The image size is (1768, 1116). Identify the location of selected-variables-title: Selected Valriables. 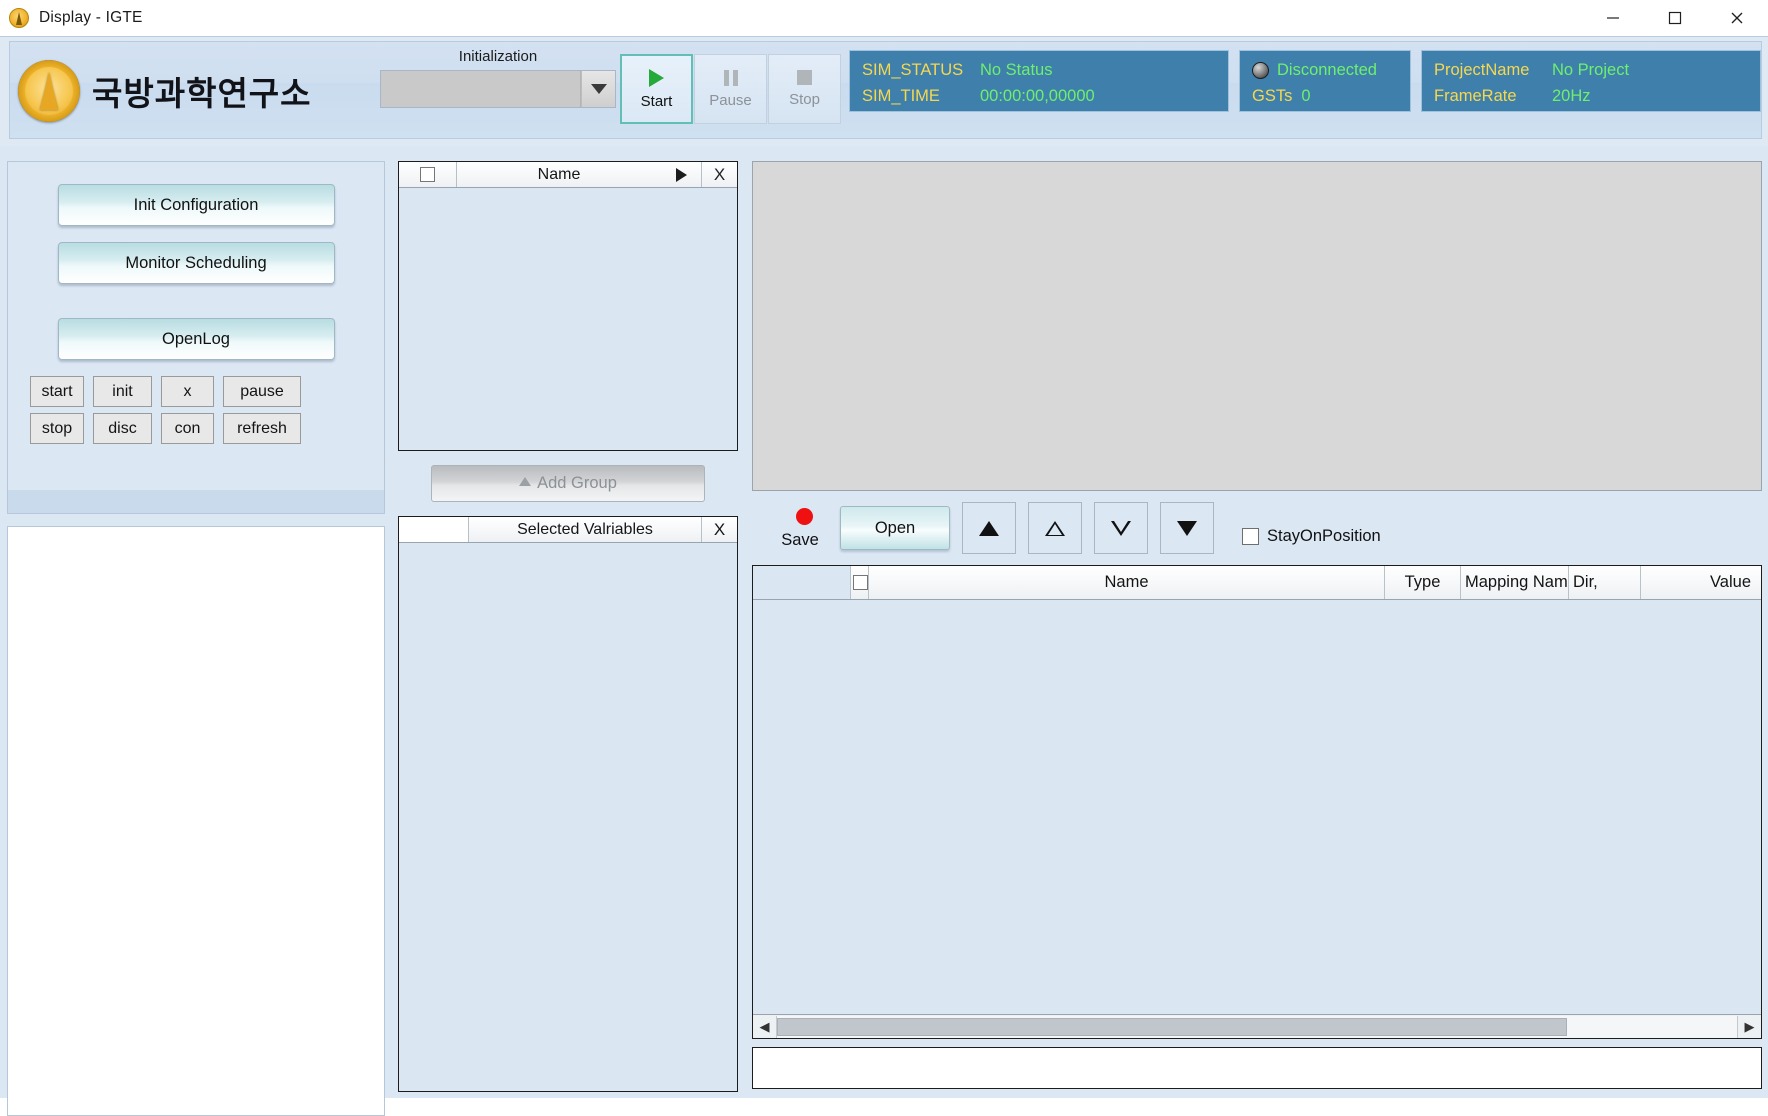
(585, 529).